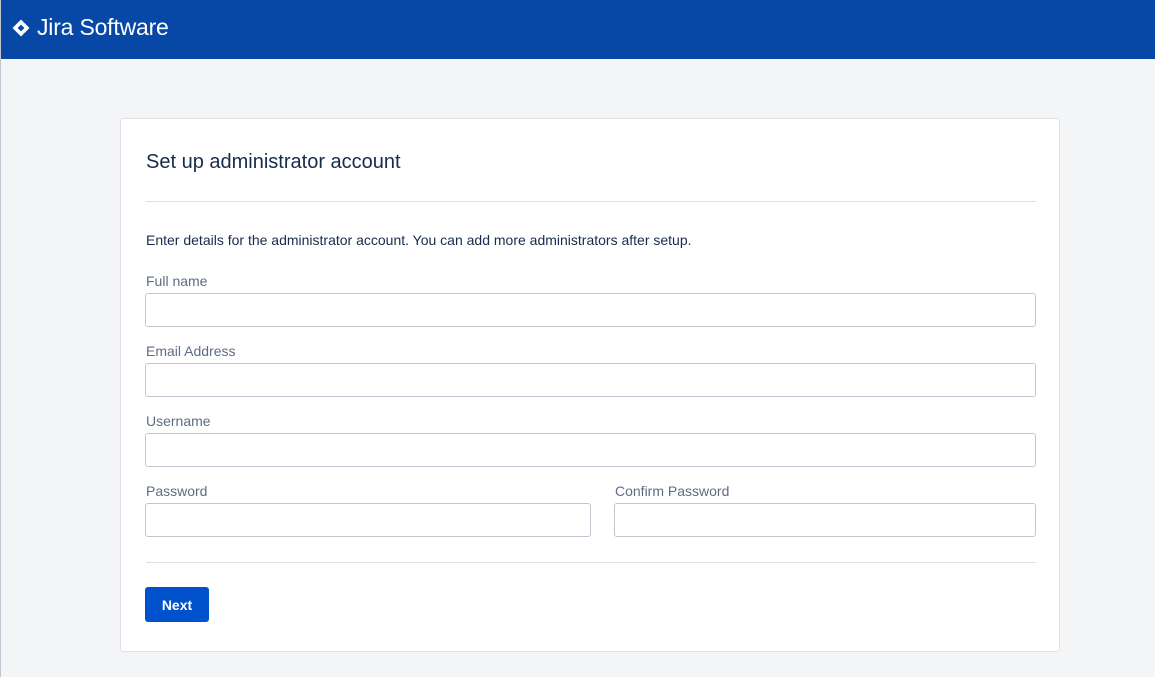 This screenshot has height=677, width=1155. I want to click on jira-diamond-icon, so click(21, 28).